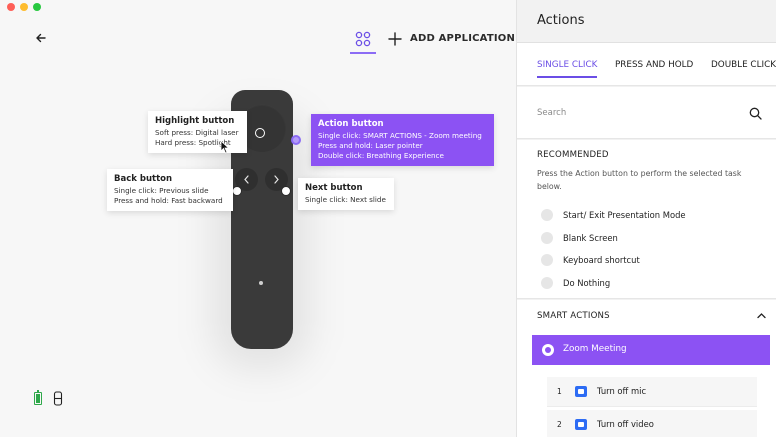 Image resolution: width=776 pixels, height=437 pixels. What do you see at coordinates (370, 145) in the screenshot?
I see `tooltip-line: Press and hold: Laser pointer` at bounding box center [370, 145].